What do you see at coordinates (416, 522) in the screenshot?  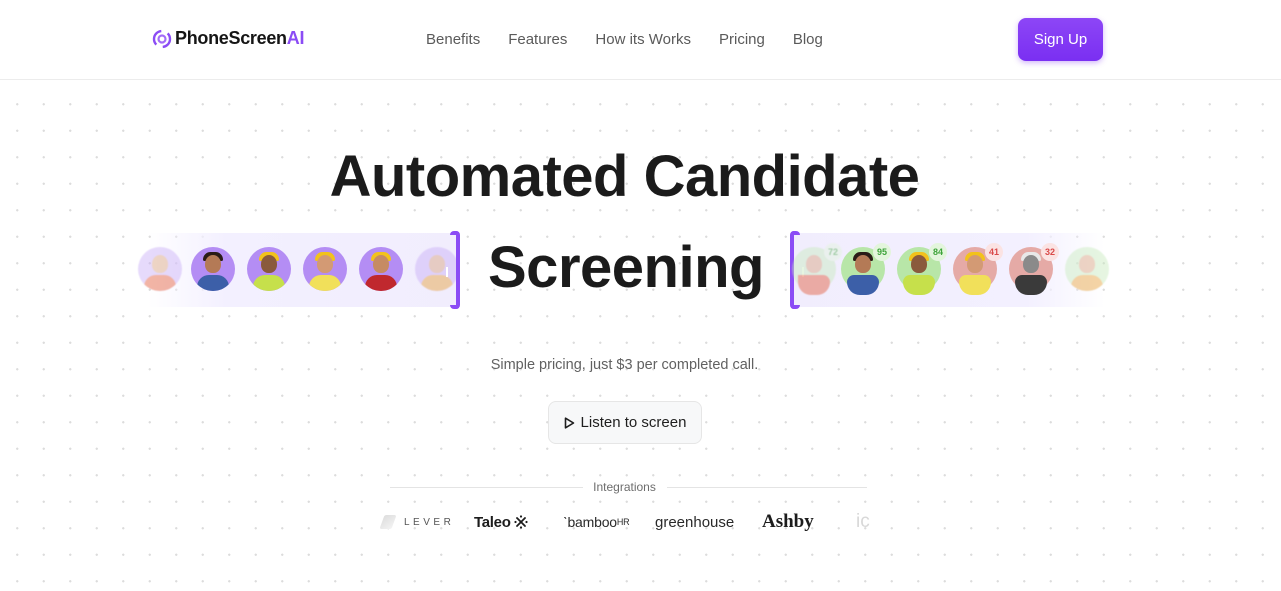 I see `logo-lever: LEVER` at bounding box center [416, 522].